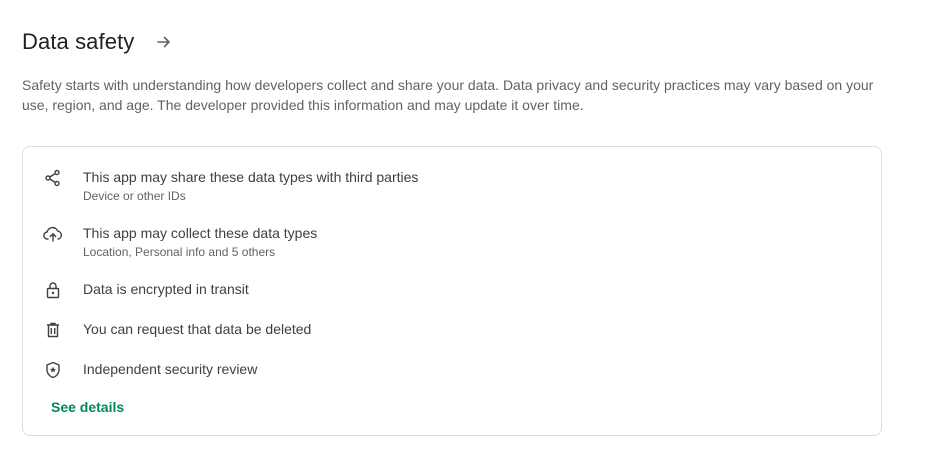 This screenshot has width=940, height=460. What do you see at coordinates (170, 369) in the screenshot?
I see `item-label: Independent security review` at bounding box center [170, 369].